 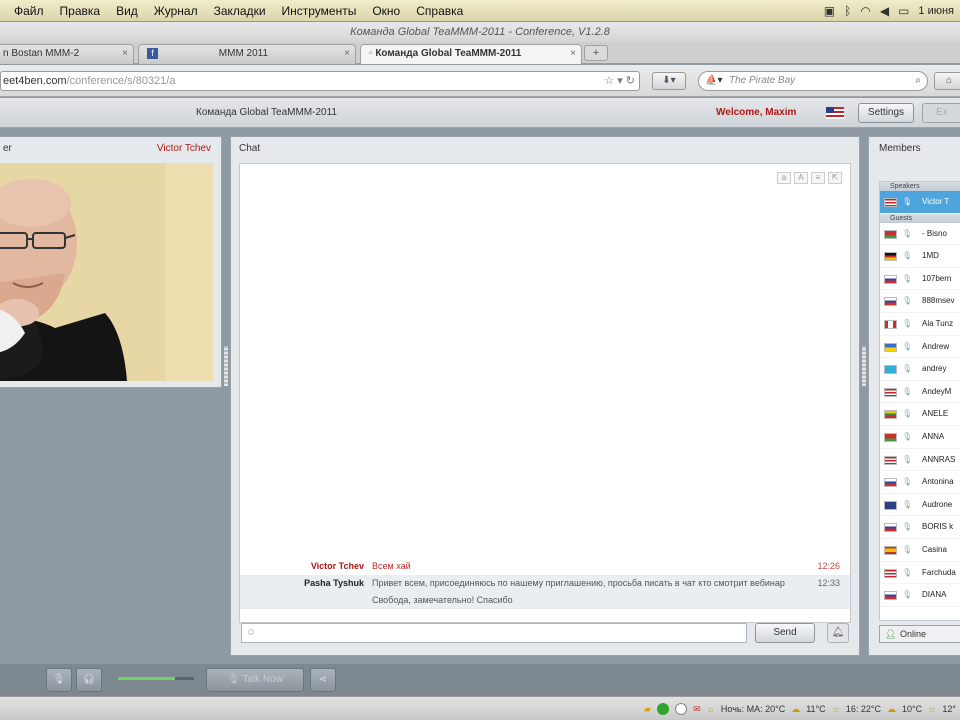 What do you see at coordinates (920, 505) in the screenshot?
I see `member-row: 🎙︎ Audrone` at bounding box center [920, 505].